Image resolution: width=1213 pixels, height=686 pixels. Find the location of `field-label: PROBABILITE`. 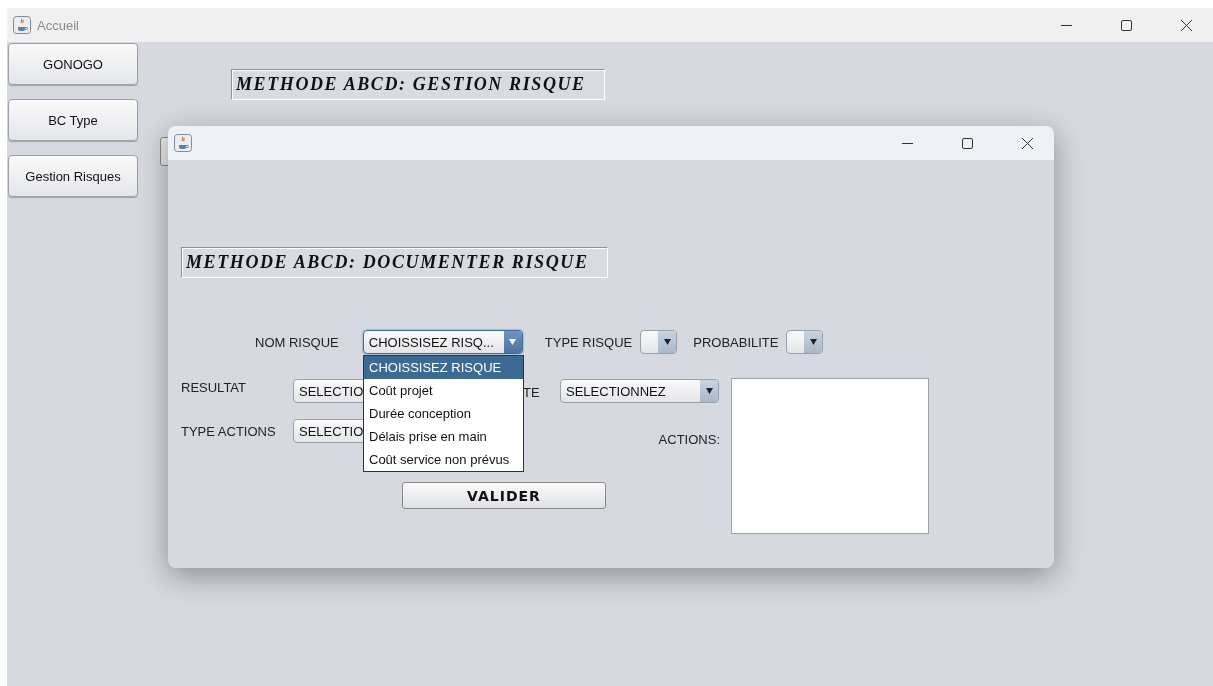

field-label: PROBABILITE is located at coordinates (736, 342).